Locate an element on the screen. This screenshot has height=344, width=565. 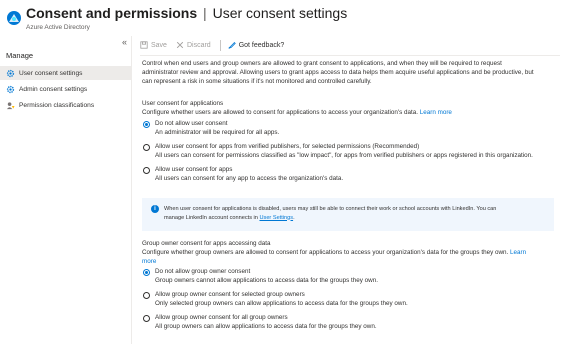
feedback-label: Got feedback? is located at coordinates (261, 45).